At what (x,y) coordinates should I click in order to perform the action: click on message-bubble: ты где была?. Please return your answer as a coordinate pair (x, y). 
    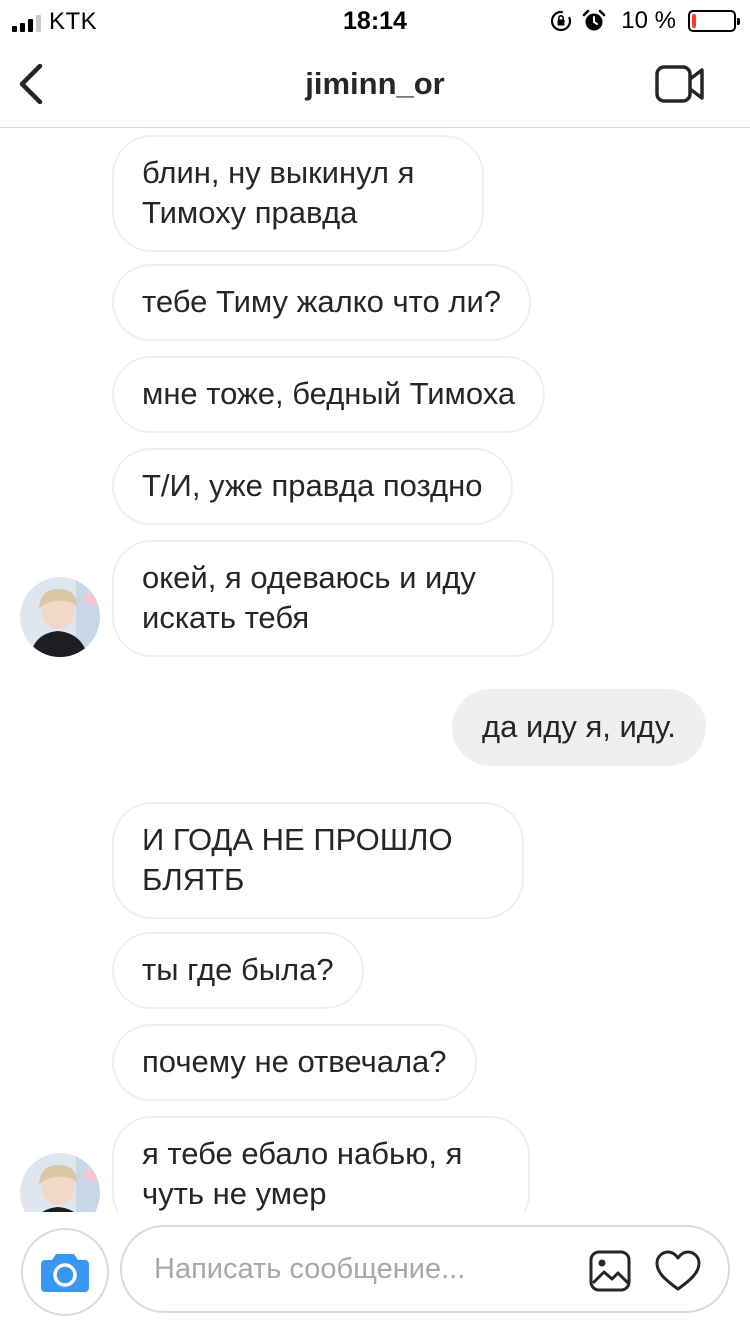
    Looking at the image, I should click on (238, 970).